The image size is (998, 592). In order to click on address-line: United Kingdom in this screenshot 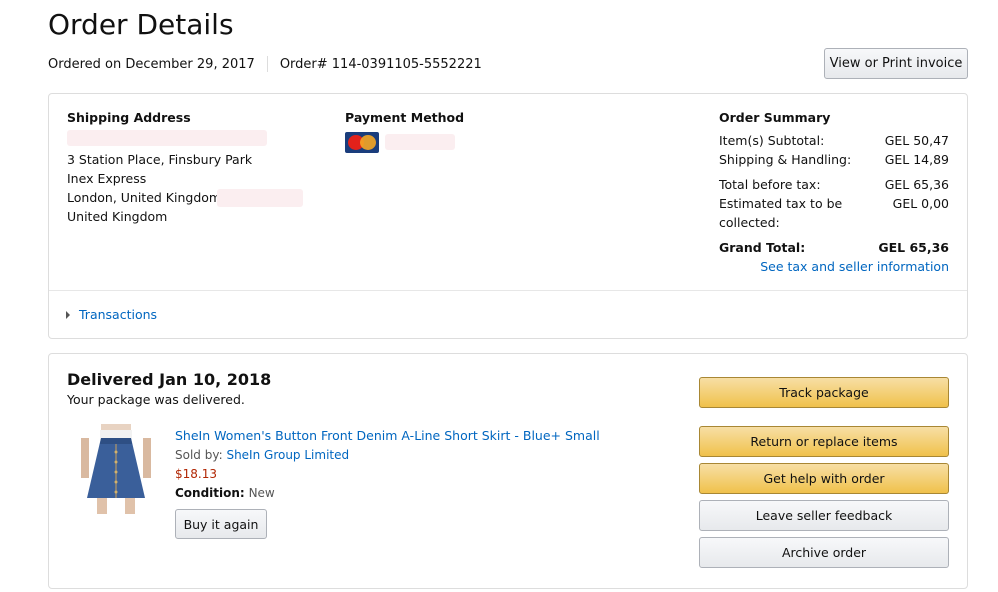, I will do `click(117, 216)`.